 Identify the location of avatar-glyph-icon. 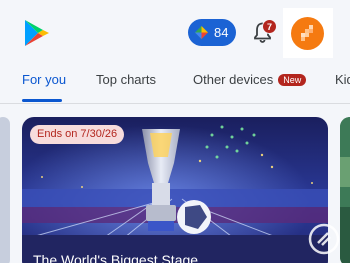
(307, 33).